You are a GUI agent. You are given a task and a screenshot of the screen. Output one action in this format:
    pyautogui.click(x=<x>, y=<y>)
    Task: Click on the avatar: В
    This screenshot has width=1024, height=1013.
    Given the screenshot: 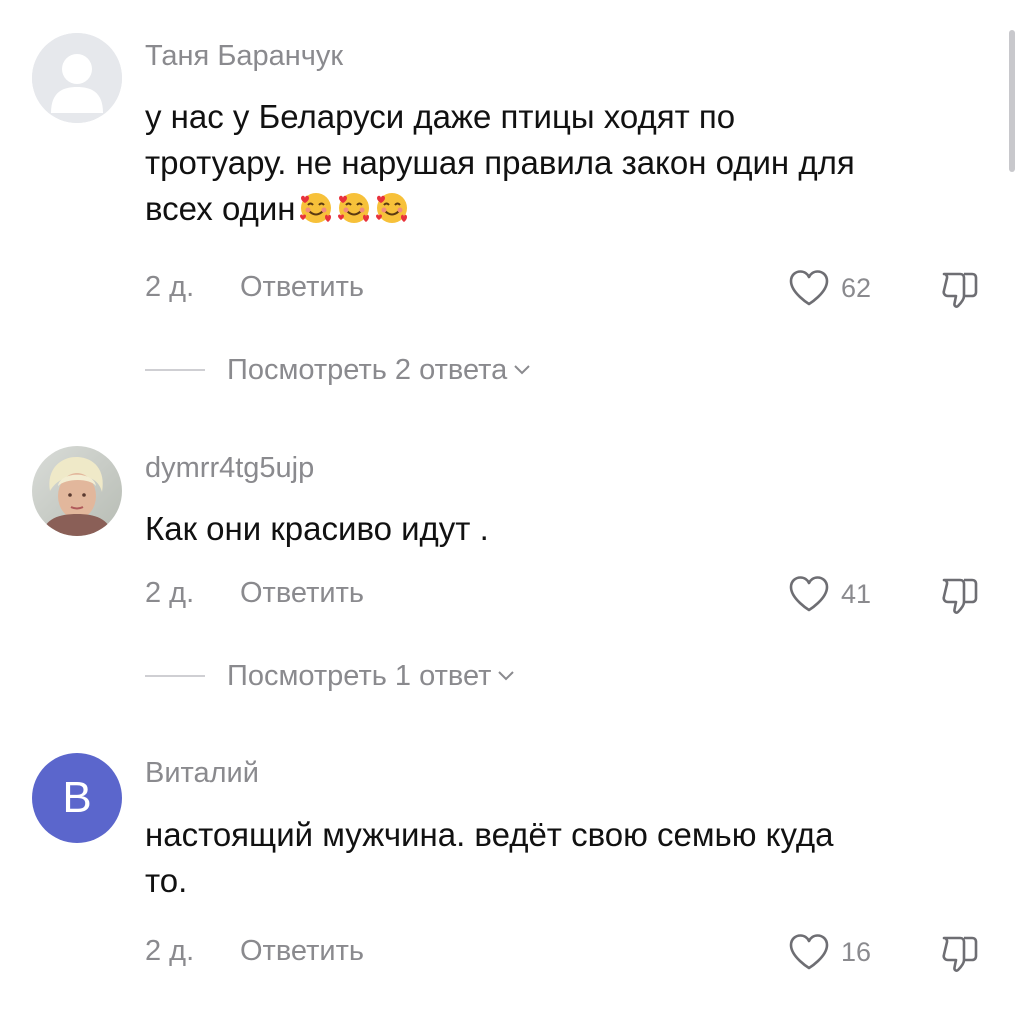 What is the action you would take?
    pyautogui.click(x=77, y=798)
    